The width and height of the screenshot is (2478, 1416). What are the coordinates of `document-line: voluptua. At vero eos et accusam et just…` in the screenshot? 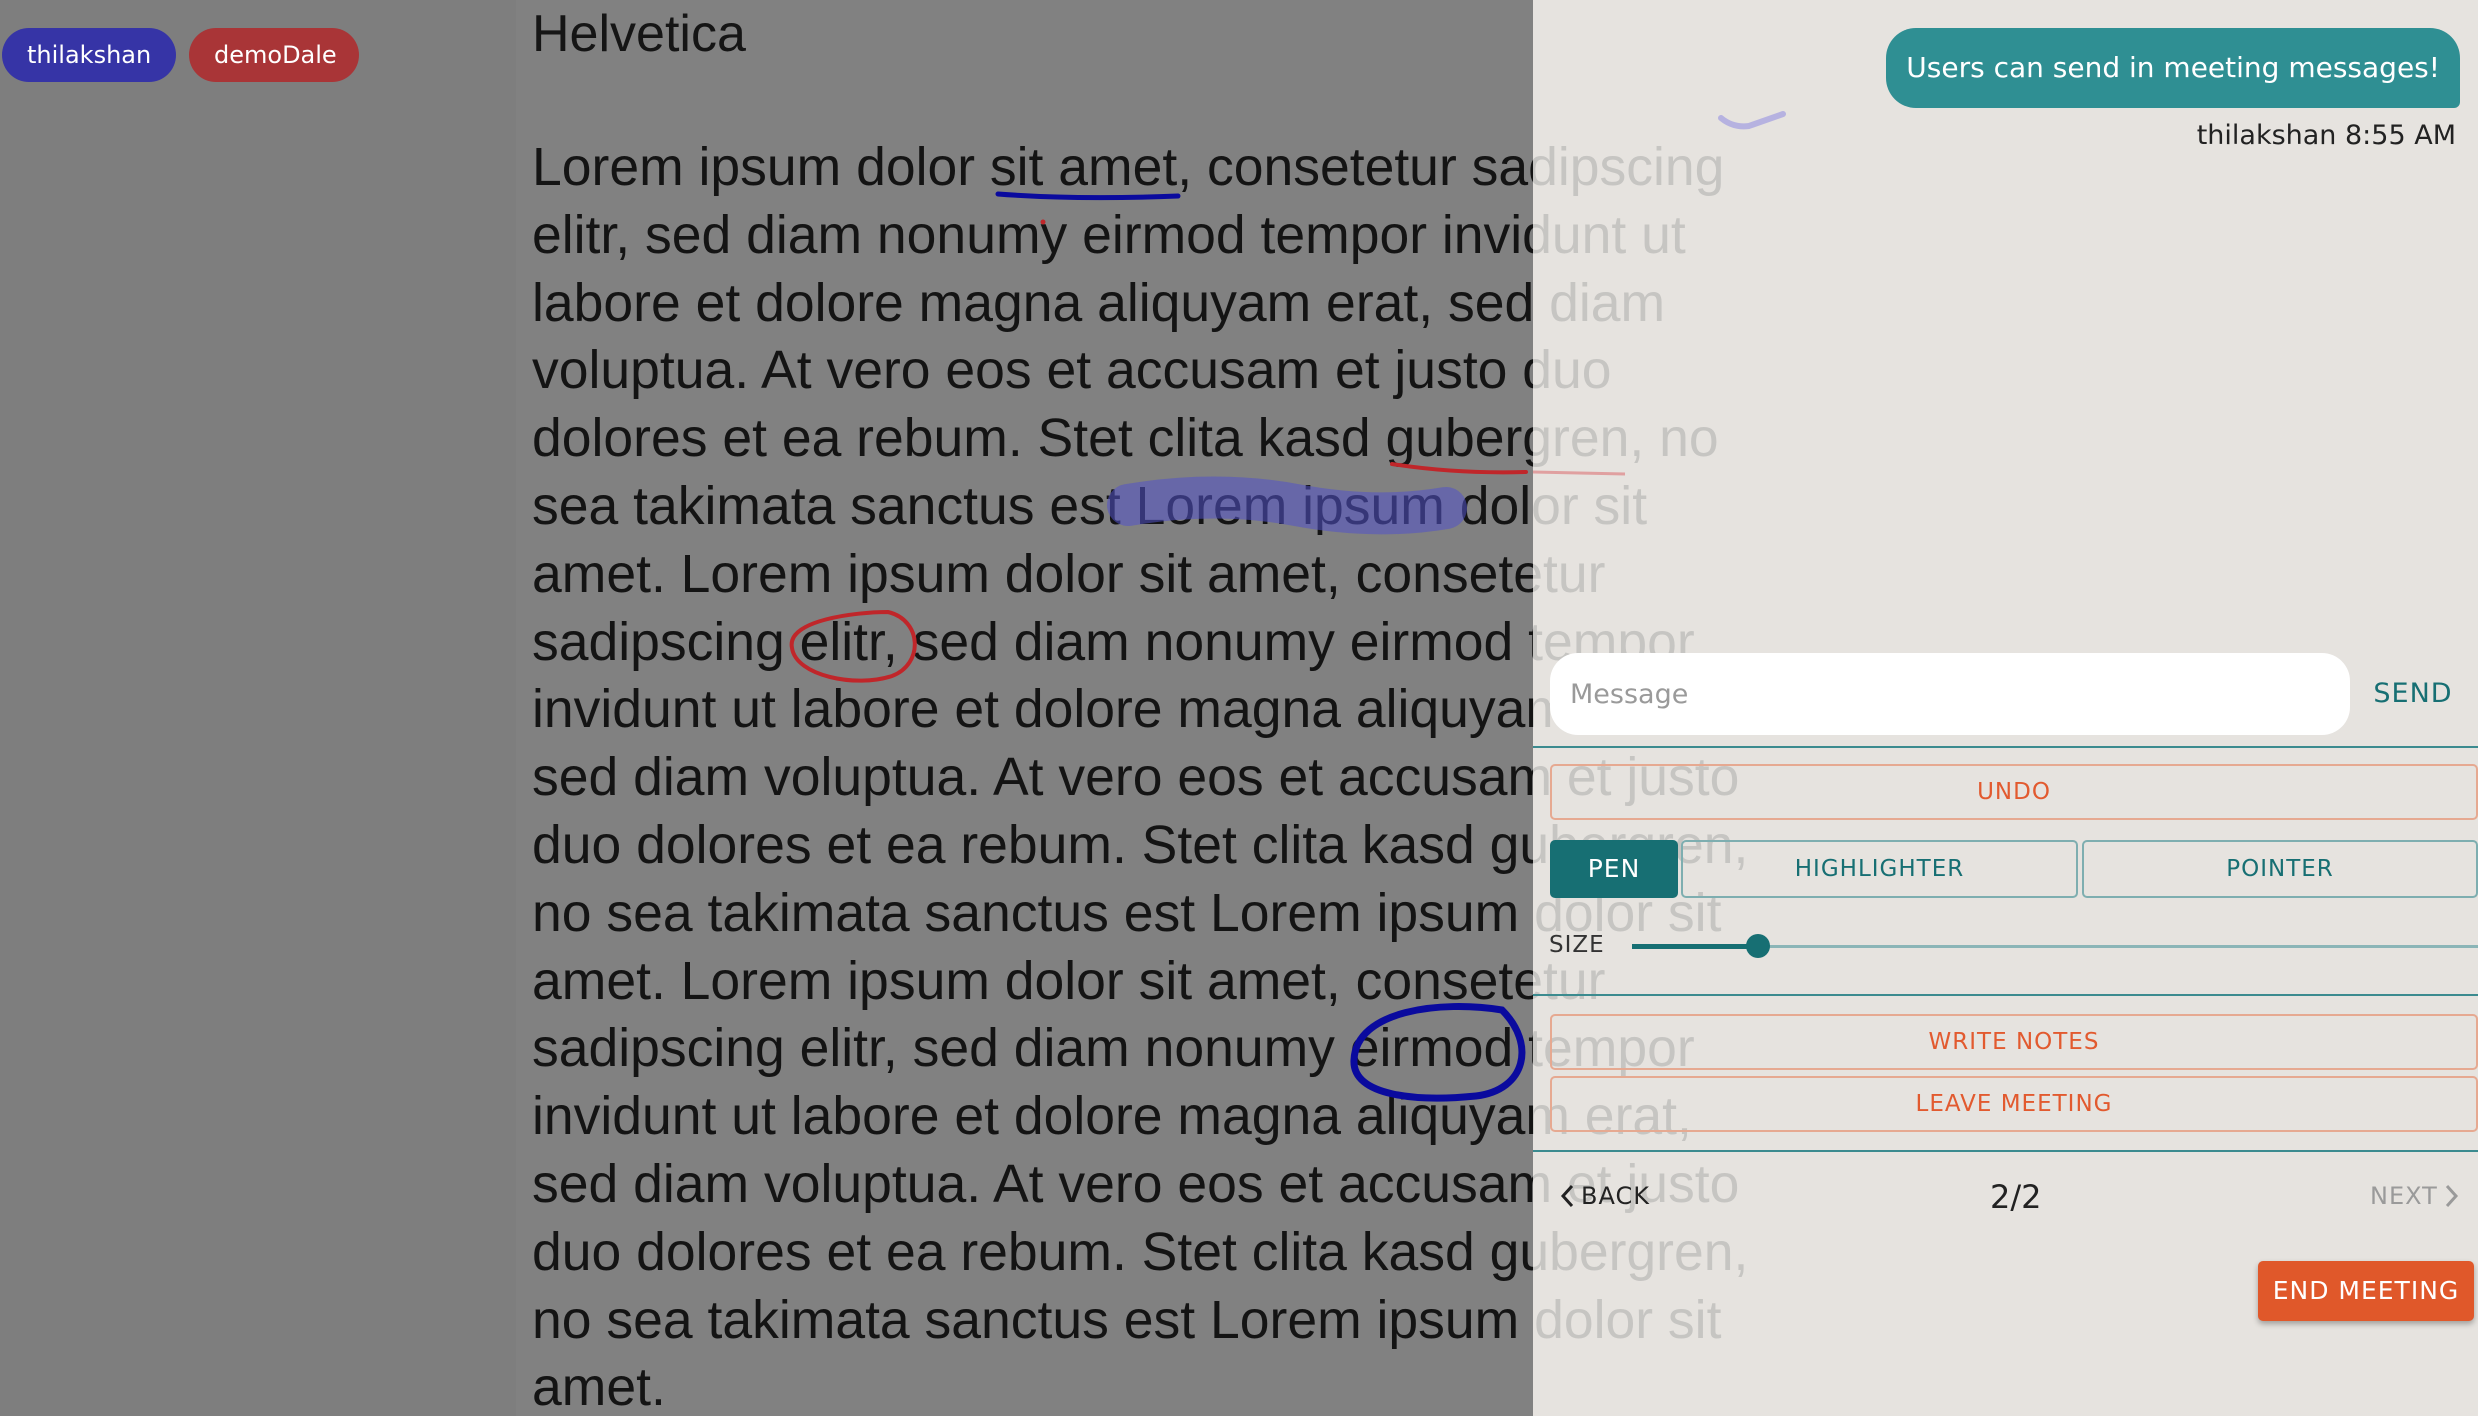 It's located at (1032, 371).